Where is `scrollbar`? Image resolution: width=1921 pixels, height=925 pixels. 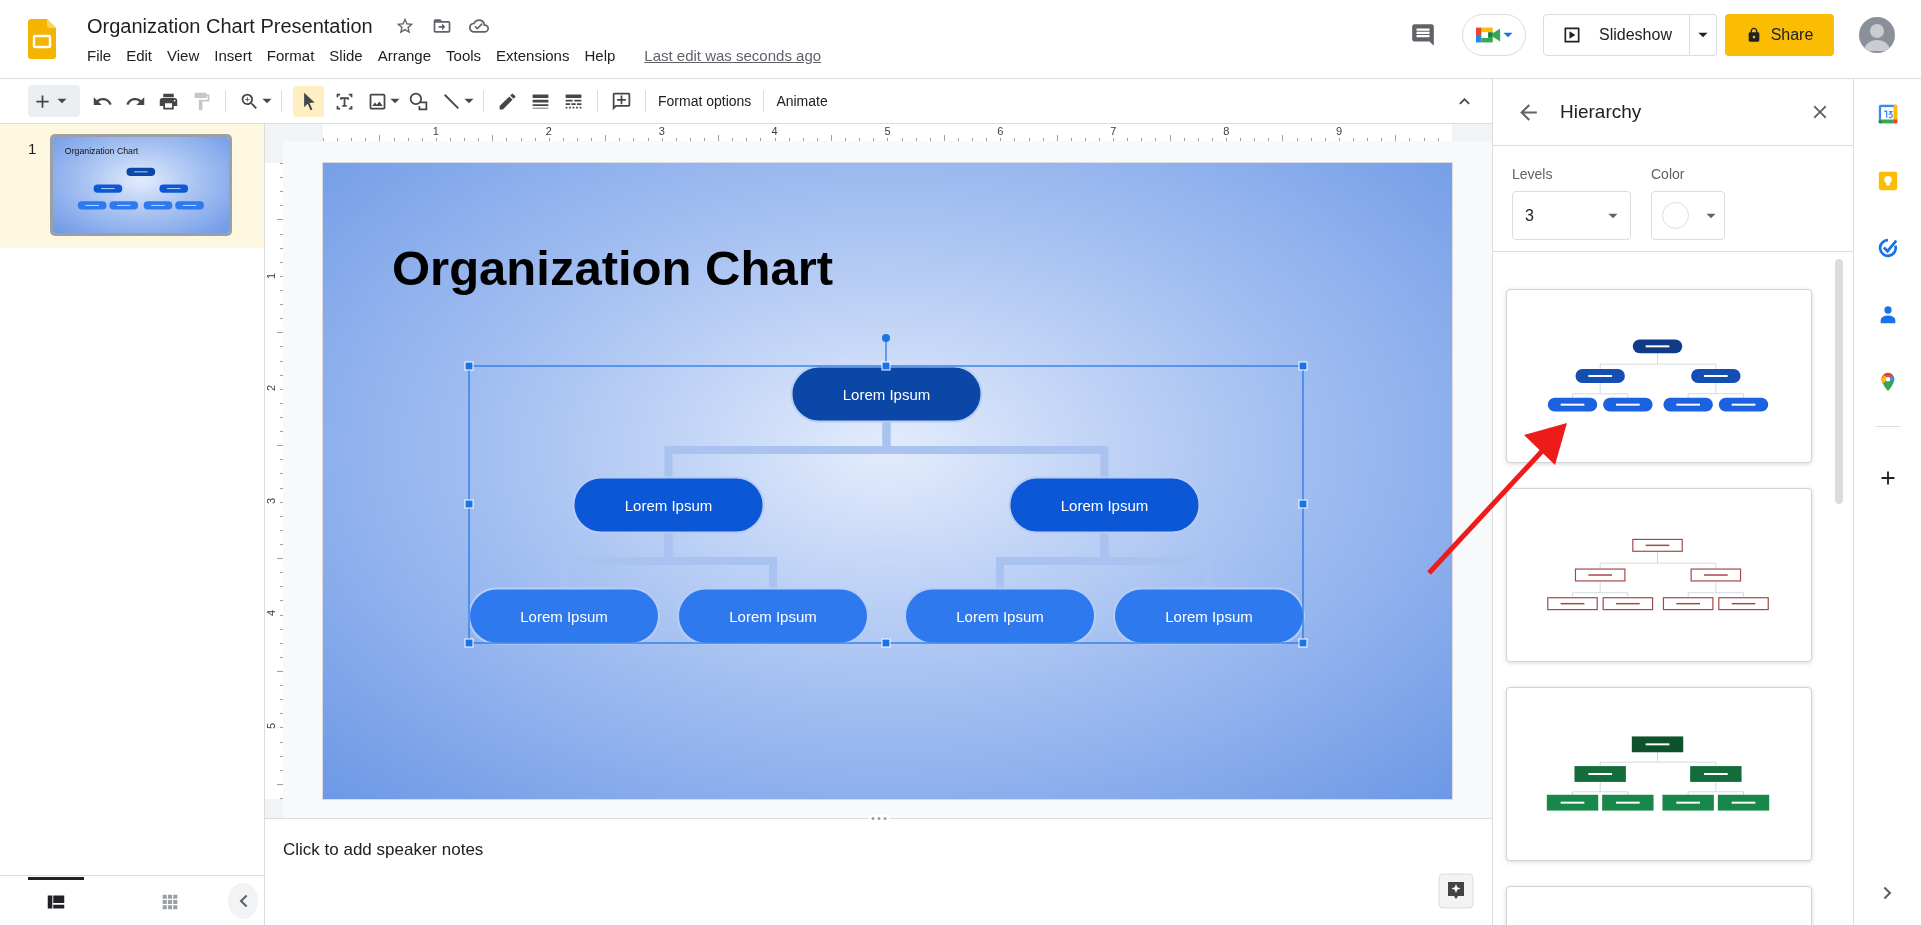 scrollbar is located at coordinates (1839, 381).